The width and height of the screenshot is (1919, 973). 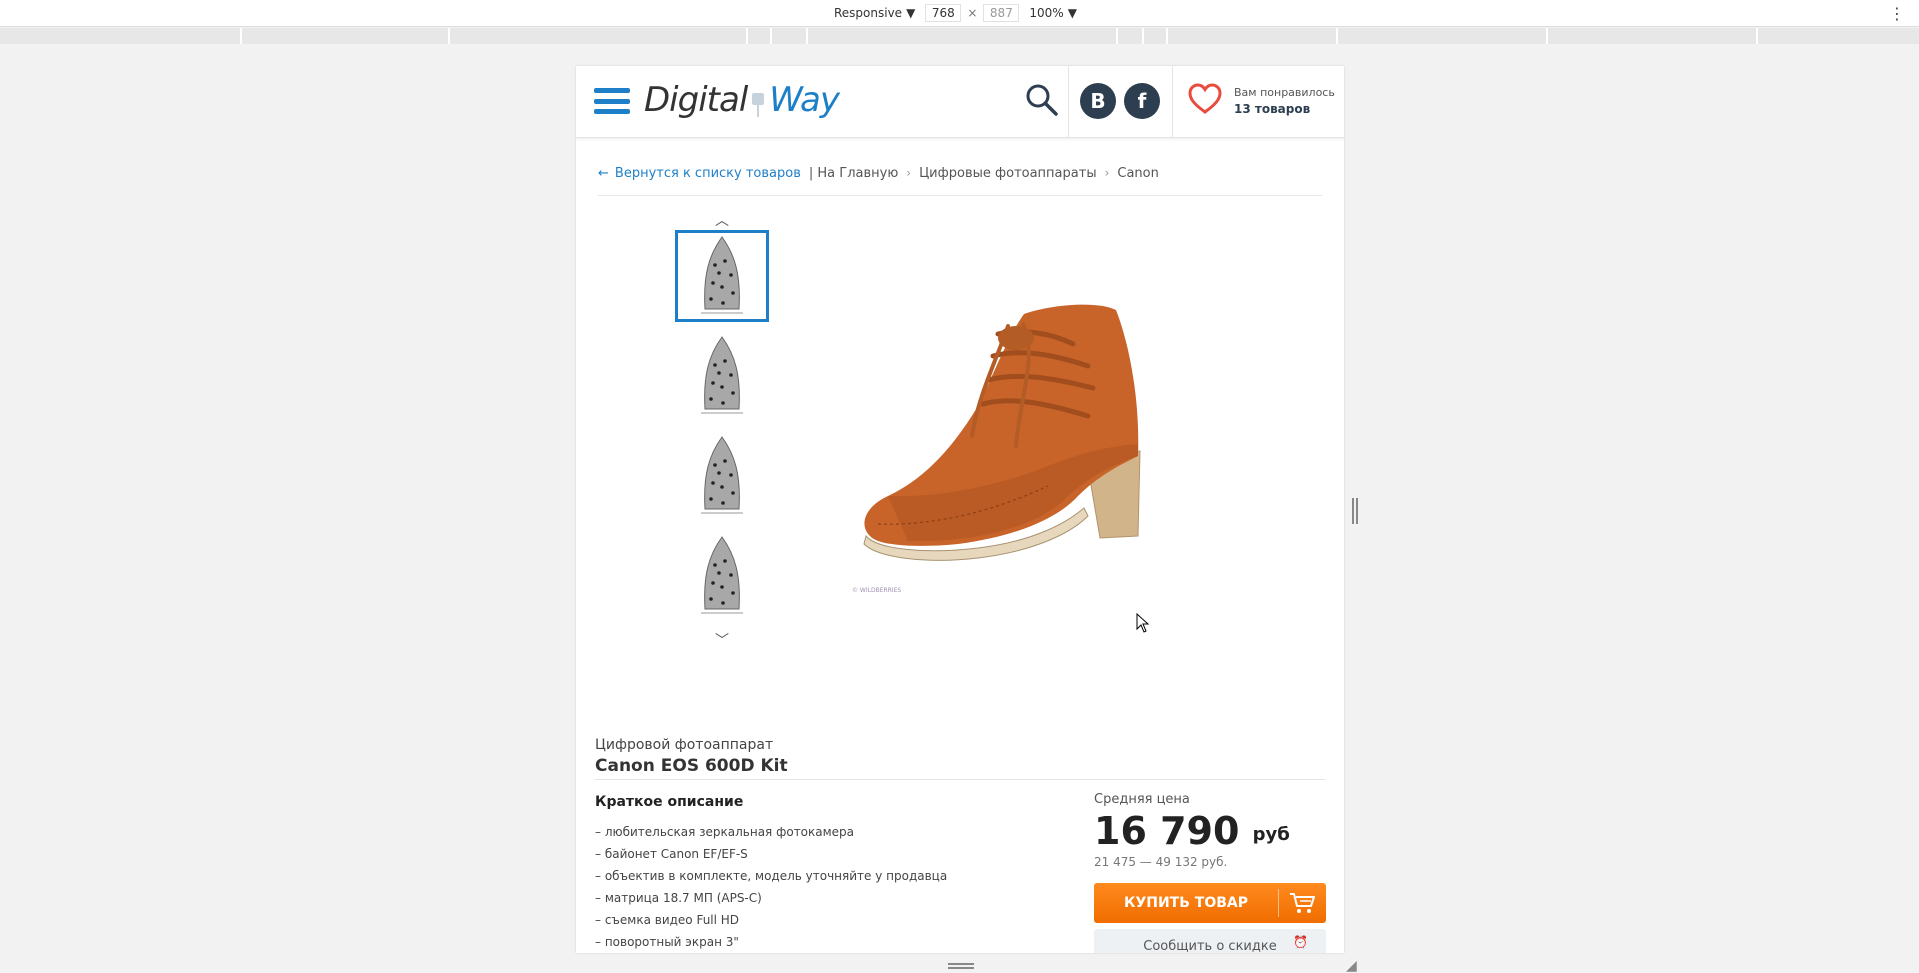 What do you see at coordinates (1137, 173) in the screenshot?
I see `breadcrumb-brand: Canon` at bounding box center [1137, 173].